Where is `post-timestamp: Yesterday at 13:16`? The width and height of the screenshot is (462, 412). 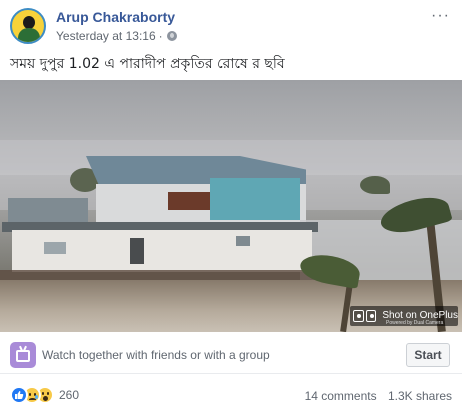 post-timestamp: Yesterday at 13:16 is located at coordinates (106, 36).